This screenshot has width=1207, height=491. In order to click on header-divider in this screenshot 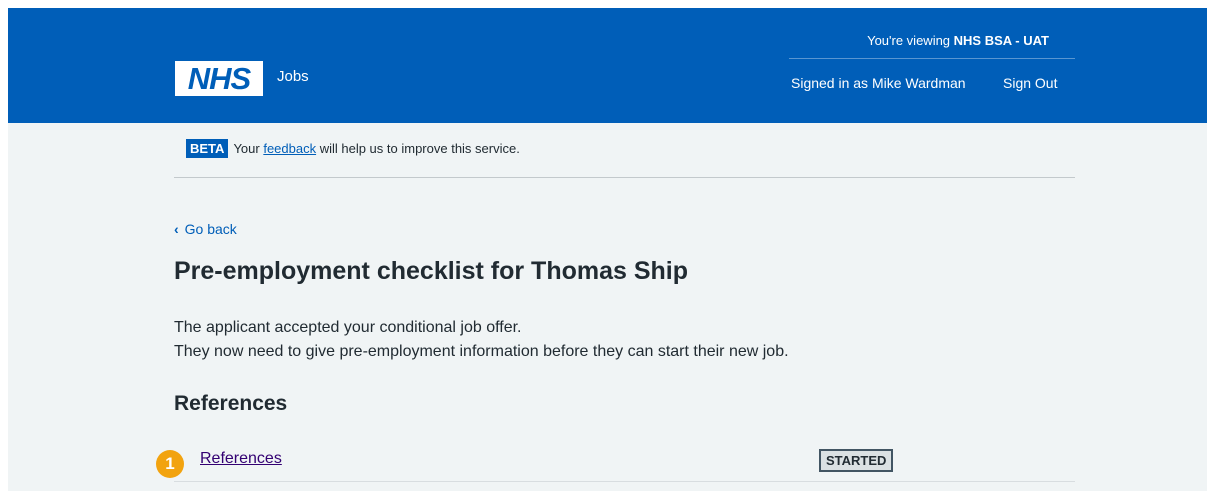, I will do `click(932, 58)`.